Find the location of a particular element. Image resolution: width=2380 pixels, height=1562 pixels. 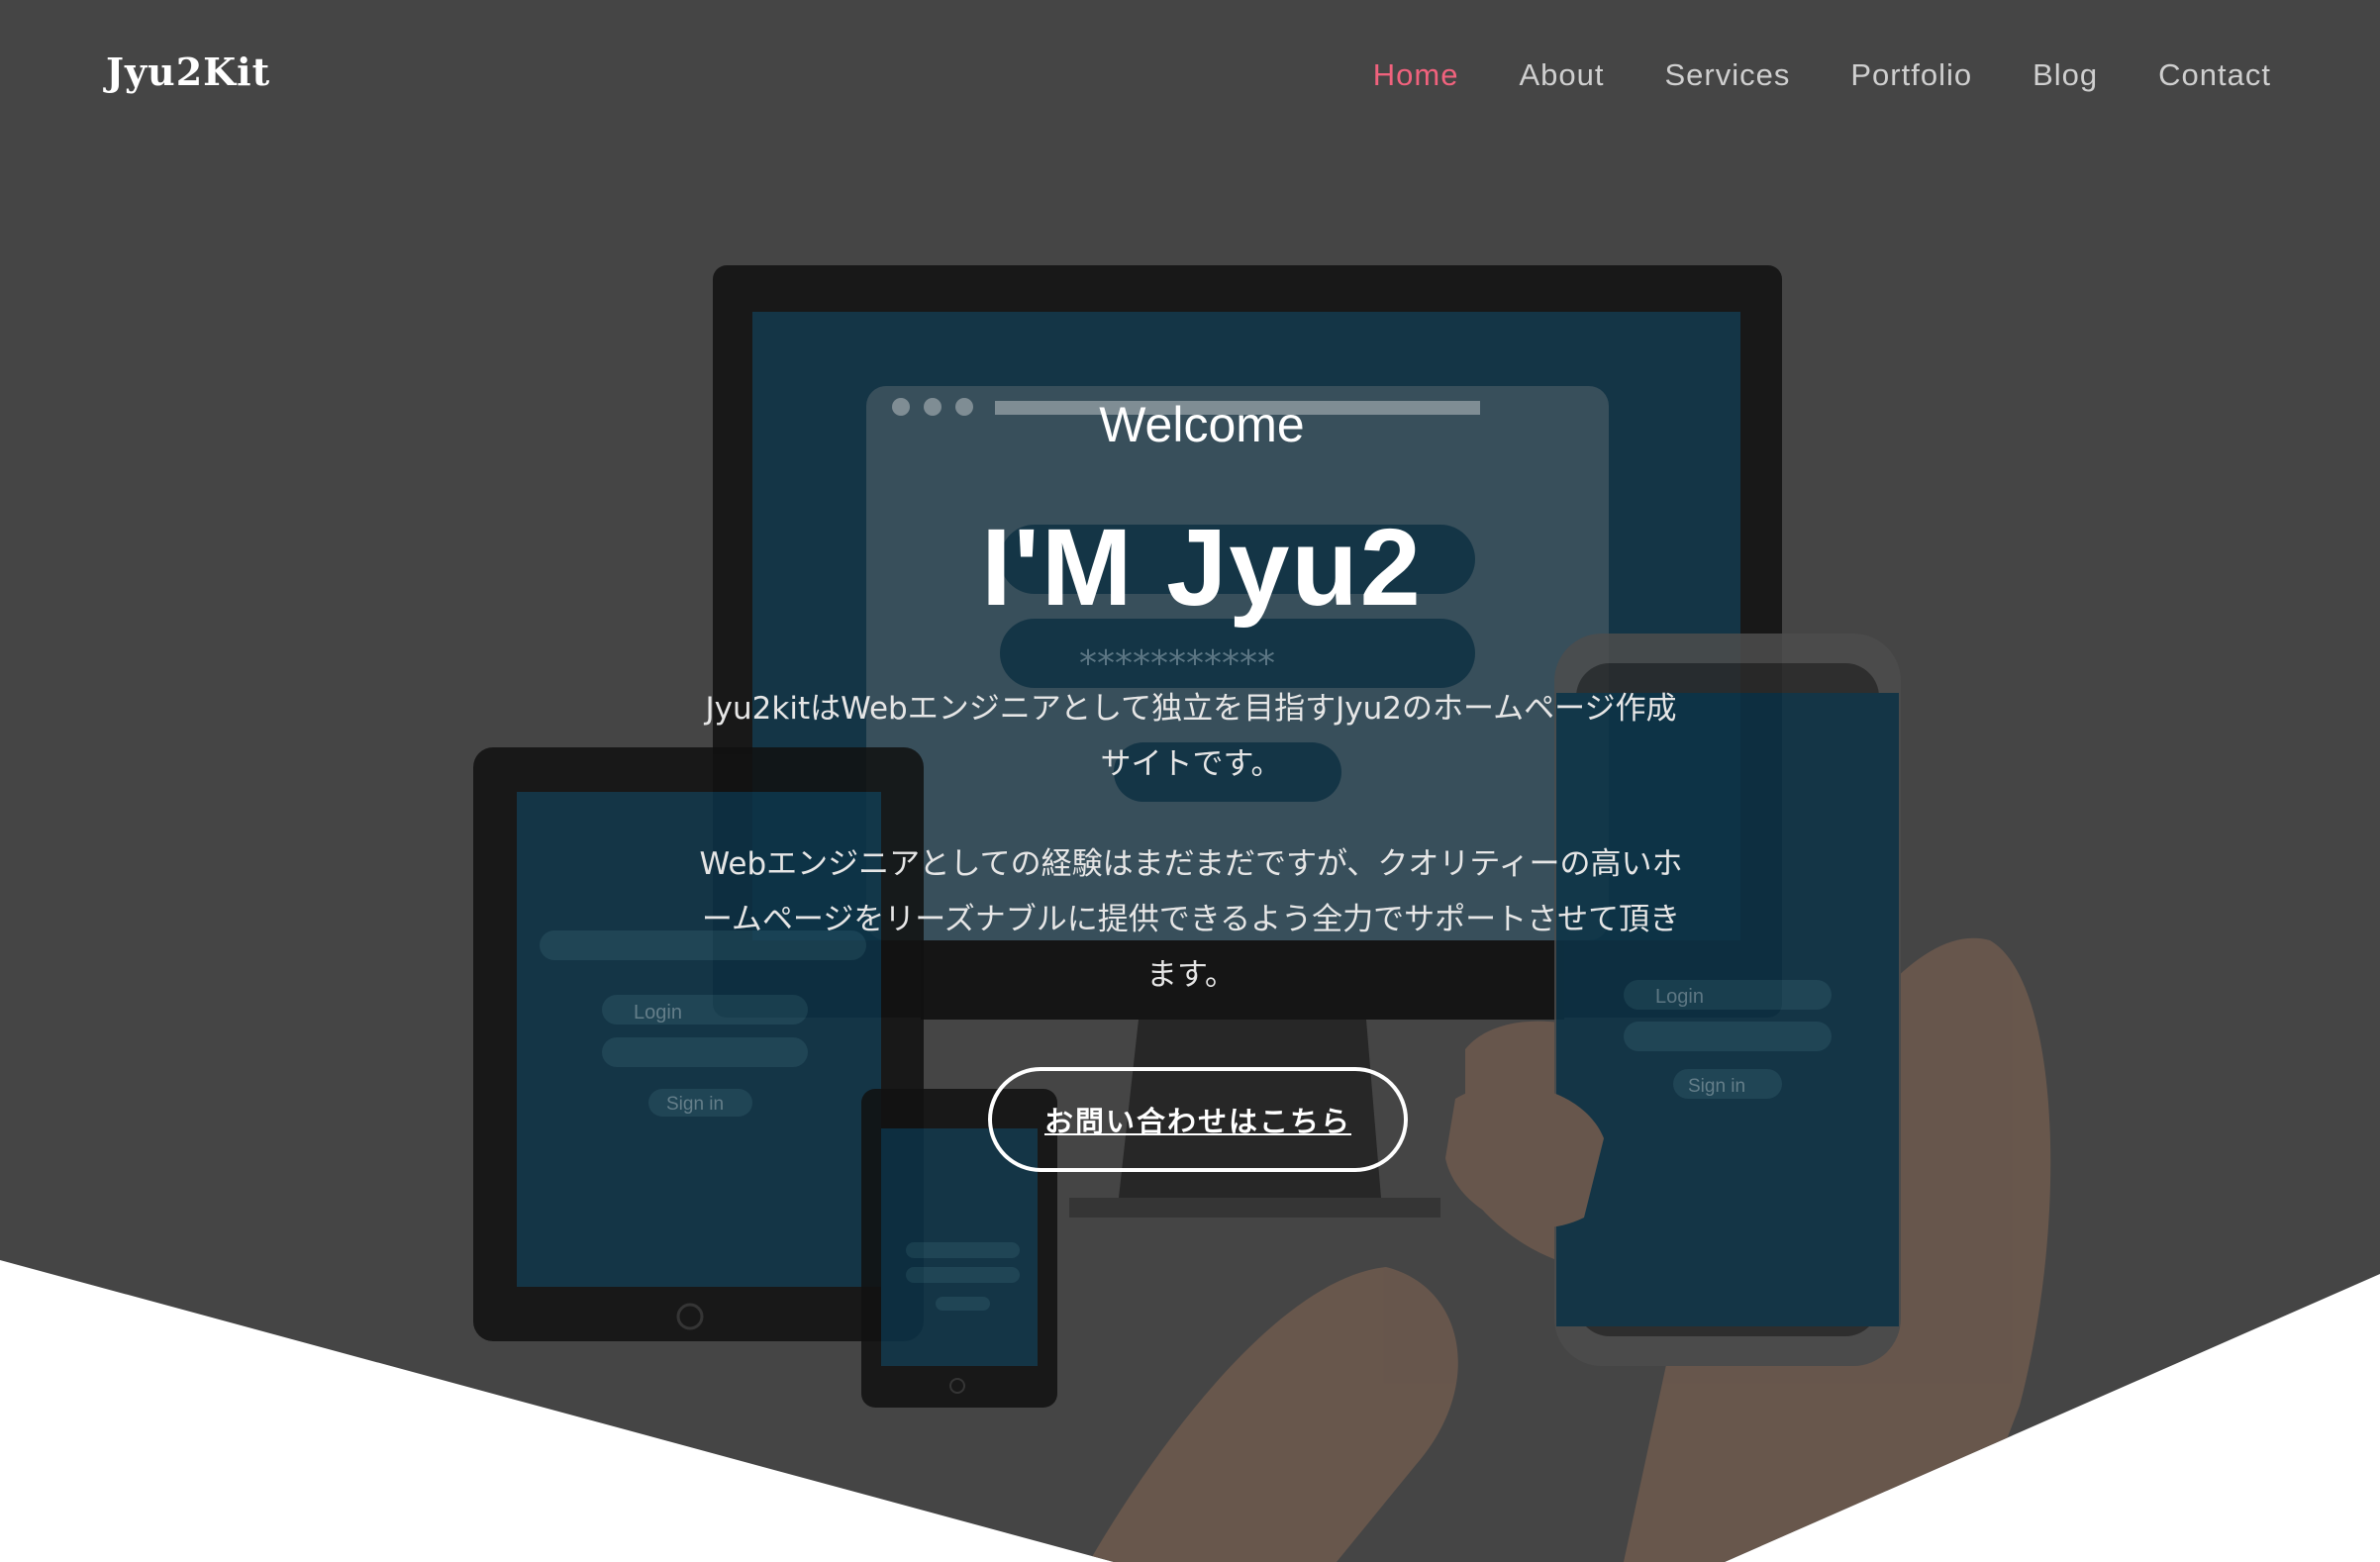

phone-signin-text: Sign in is located at coordinates (1716, 1086).